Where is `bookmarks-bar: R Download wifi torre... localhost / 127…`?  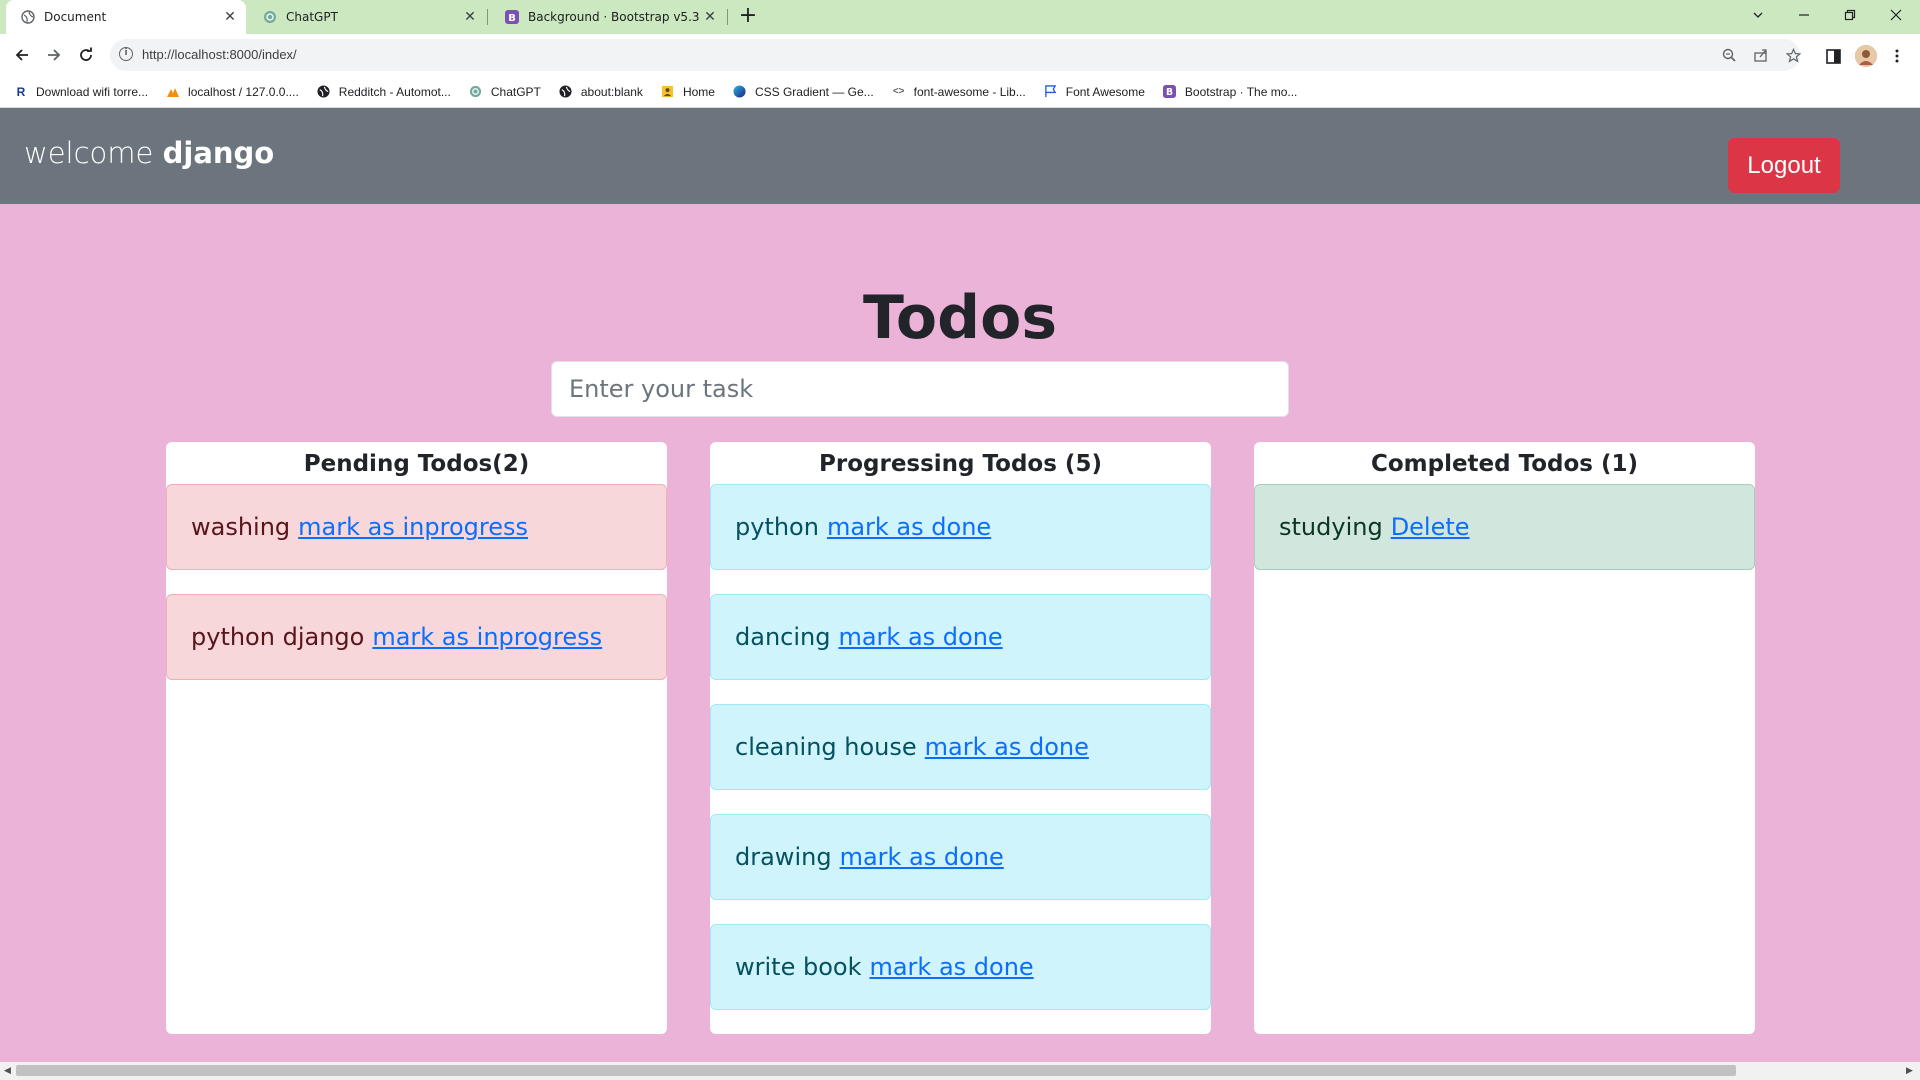 bookmarks-bar: R Download wifi torre... localhost / 127… is located at coordinates (960, 92).